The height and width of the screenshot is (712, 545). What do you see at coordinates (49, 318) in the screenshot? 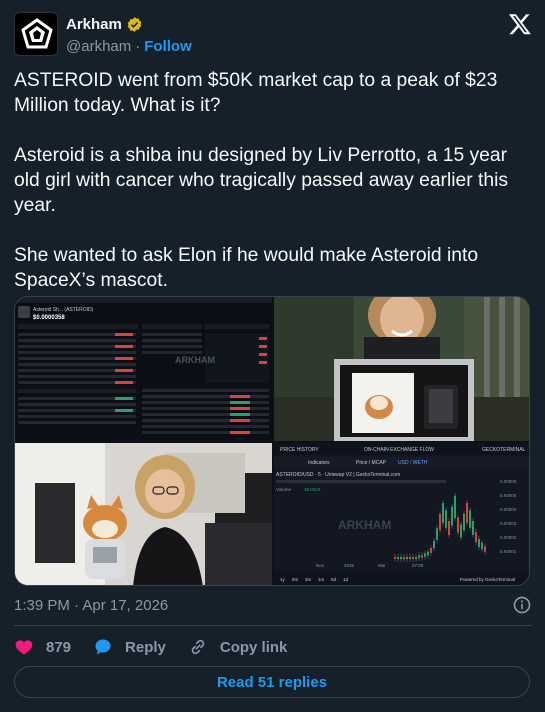
I see `token-price-text: $0.0000358` at bounding box center [49, 318].